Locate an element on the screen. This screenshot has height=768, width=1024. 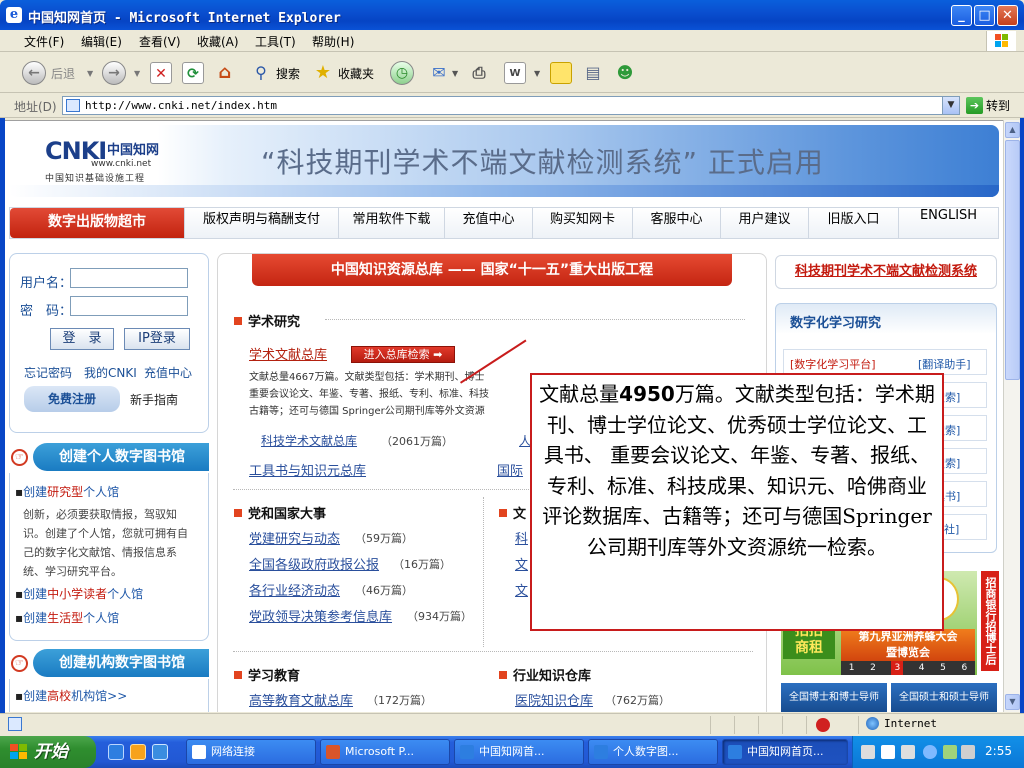
forgot-password-link: 忘记密码 is located at coordinates (48, 372).